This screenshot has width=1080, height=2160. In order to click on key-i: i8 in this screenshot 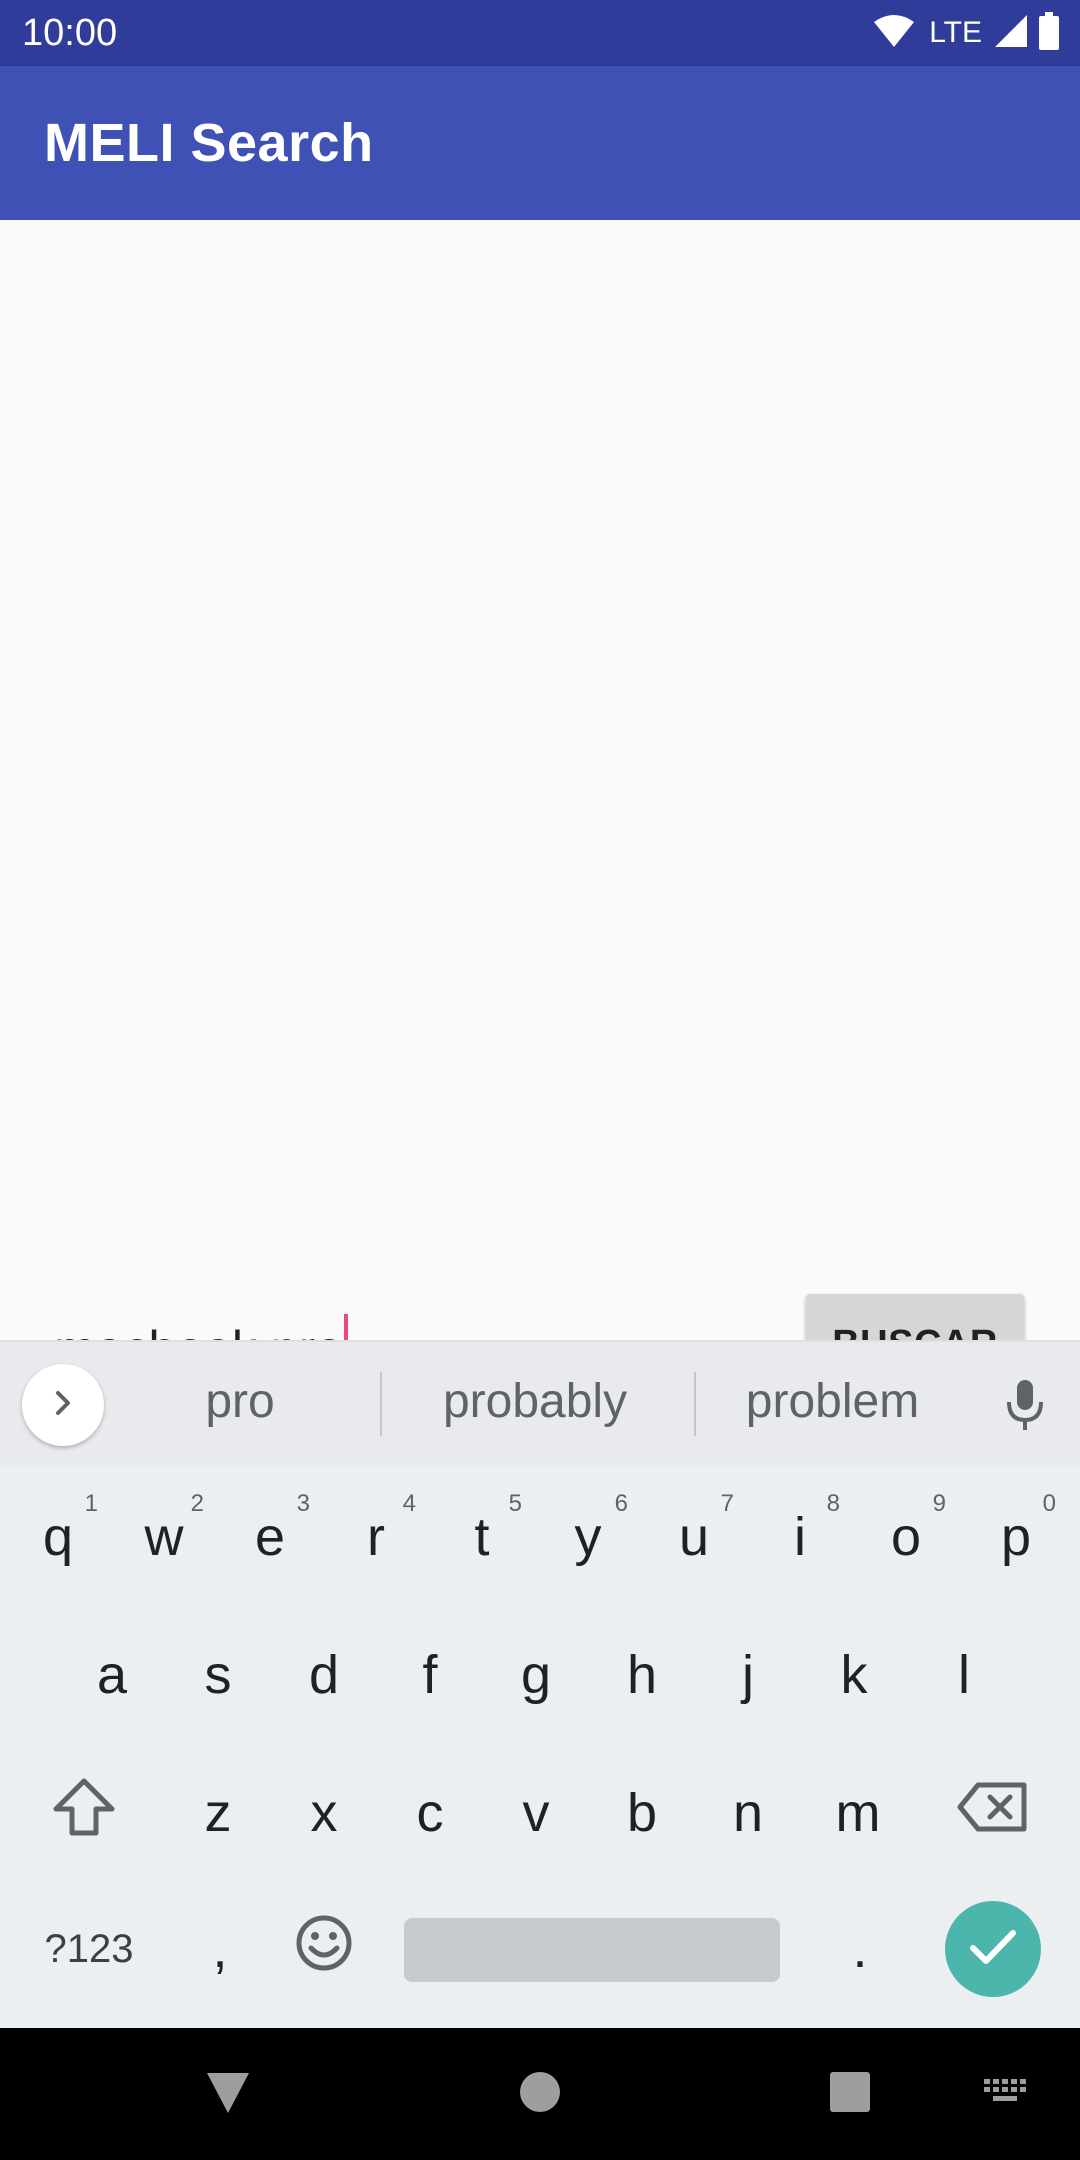, I will do `click(800, 1537)`.